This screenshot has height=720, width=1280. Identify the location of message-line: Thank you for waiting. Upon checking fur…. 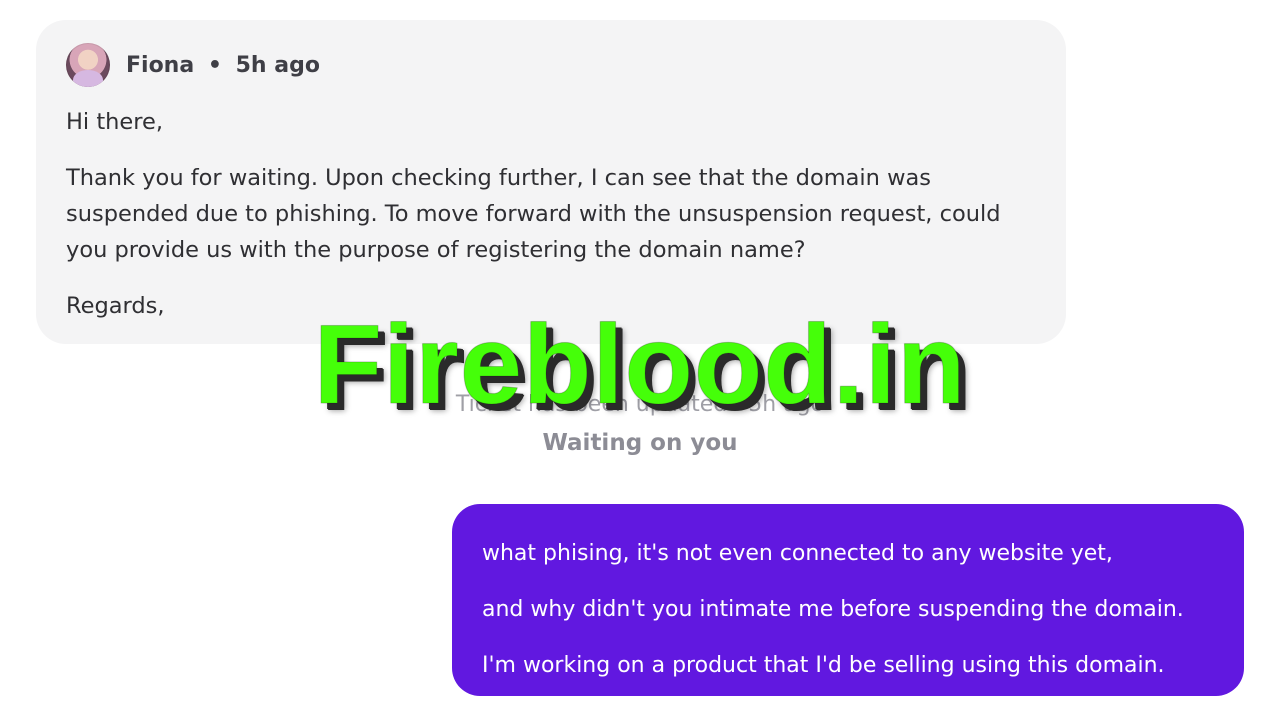
(499, 178).